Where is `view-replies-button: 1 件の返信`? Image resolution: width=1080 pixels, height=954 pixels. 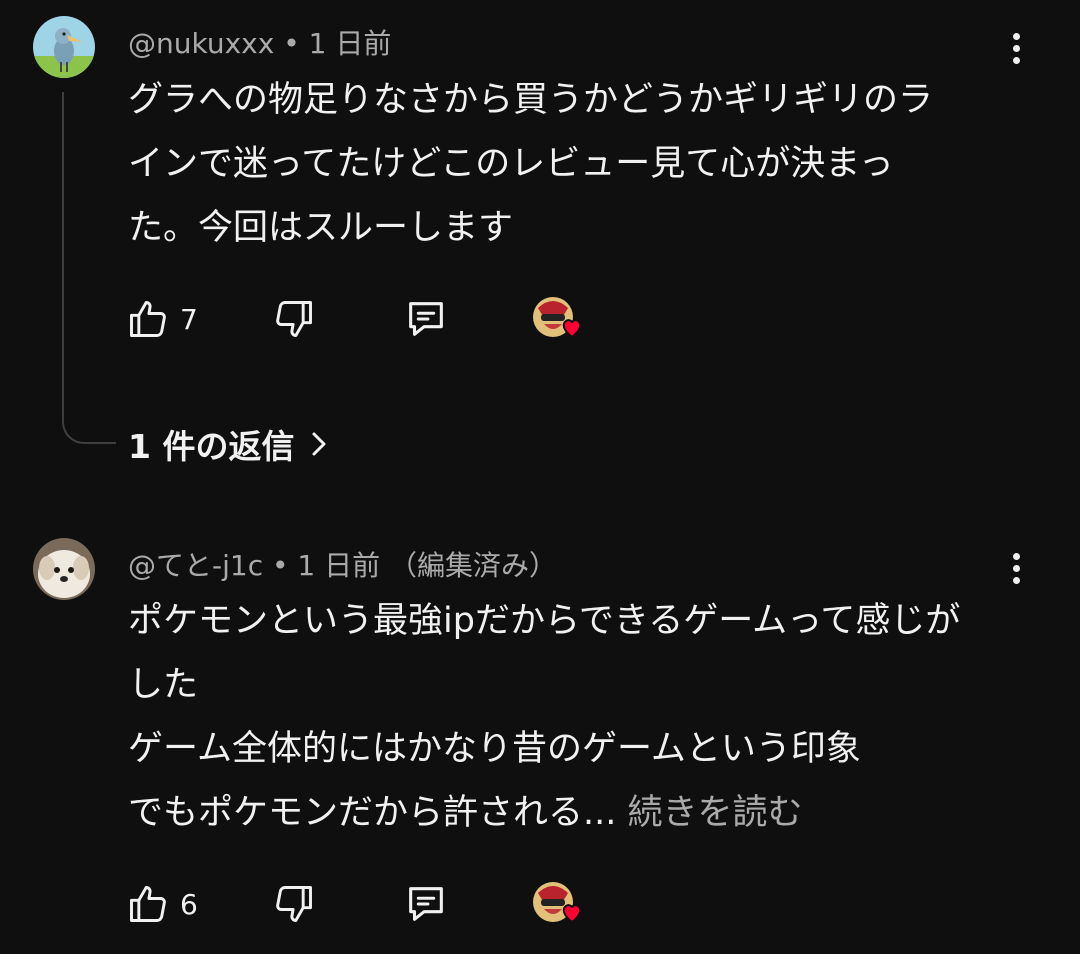
view-replies-button: 1 件の返信 is located at coordinates (229, 444).